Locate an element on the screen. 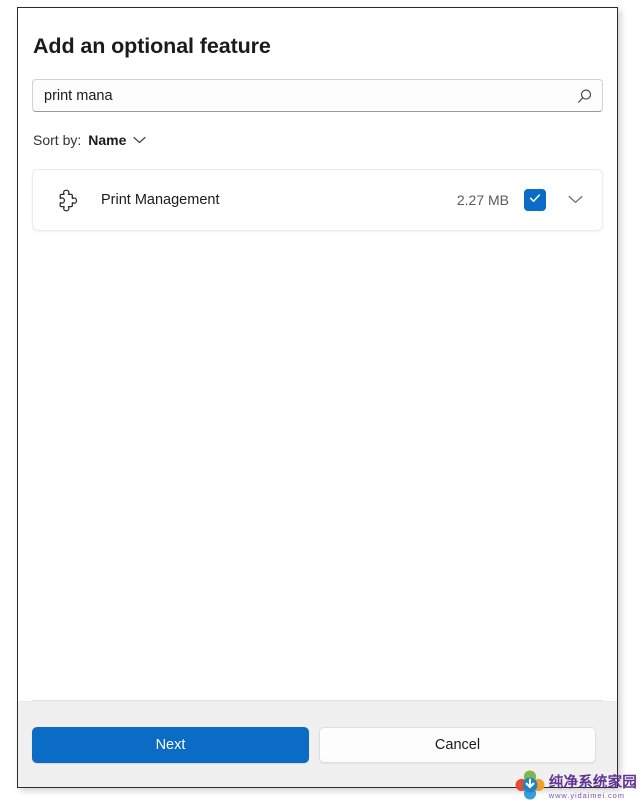  search-icon is located at coordinates (584, 96).